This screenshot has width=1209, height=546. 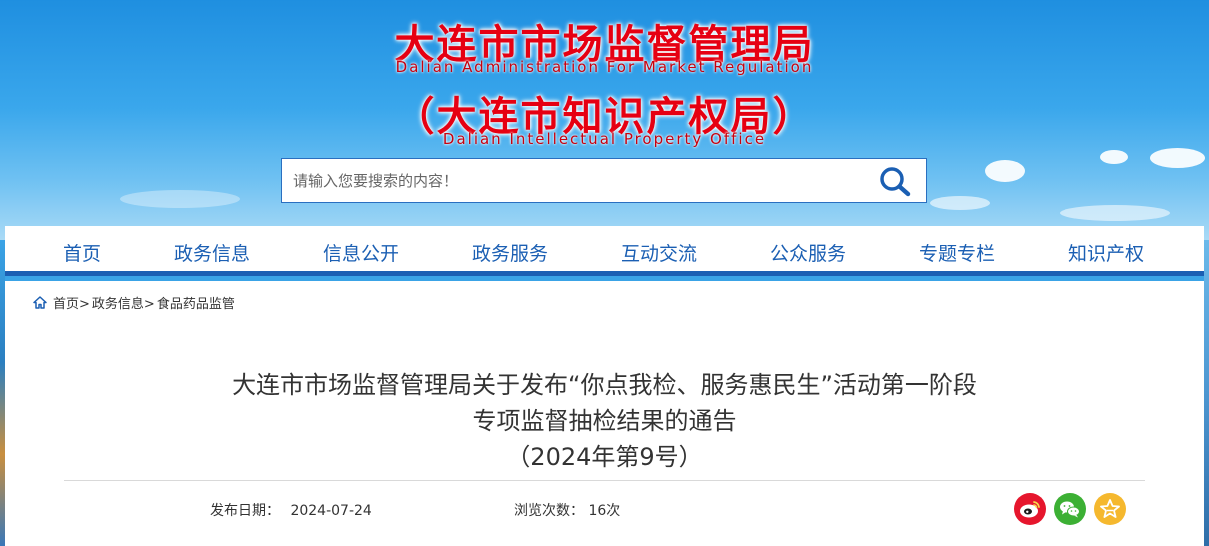 I want to click on background-strip-right, so click(x=1206, y=393).